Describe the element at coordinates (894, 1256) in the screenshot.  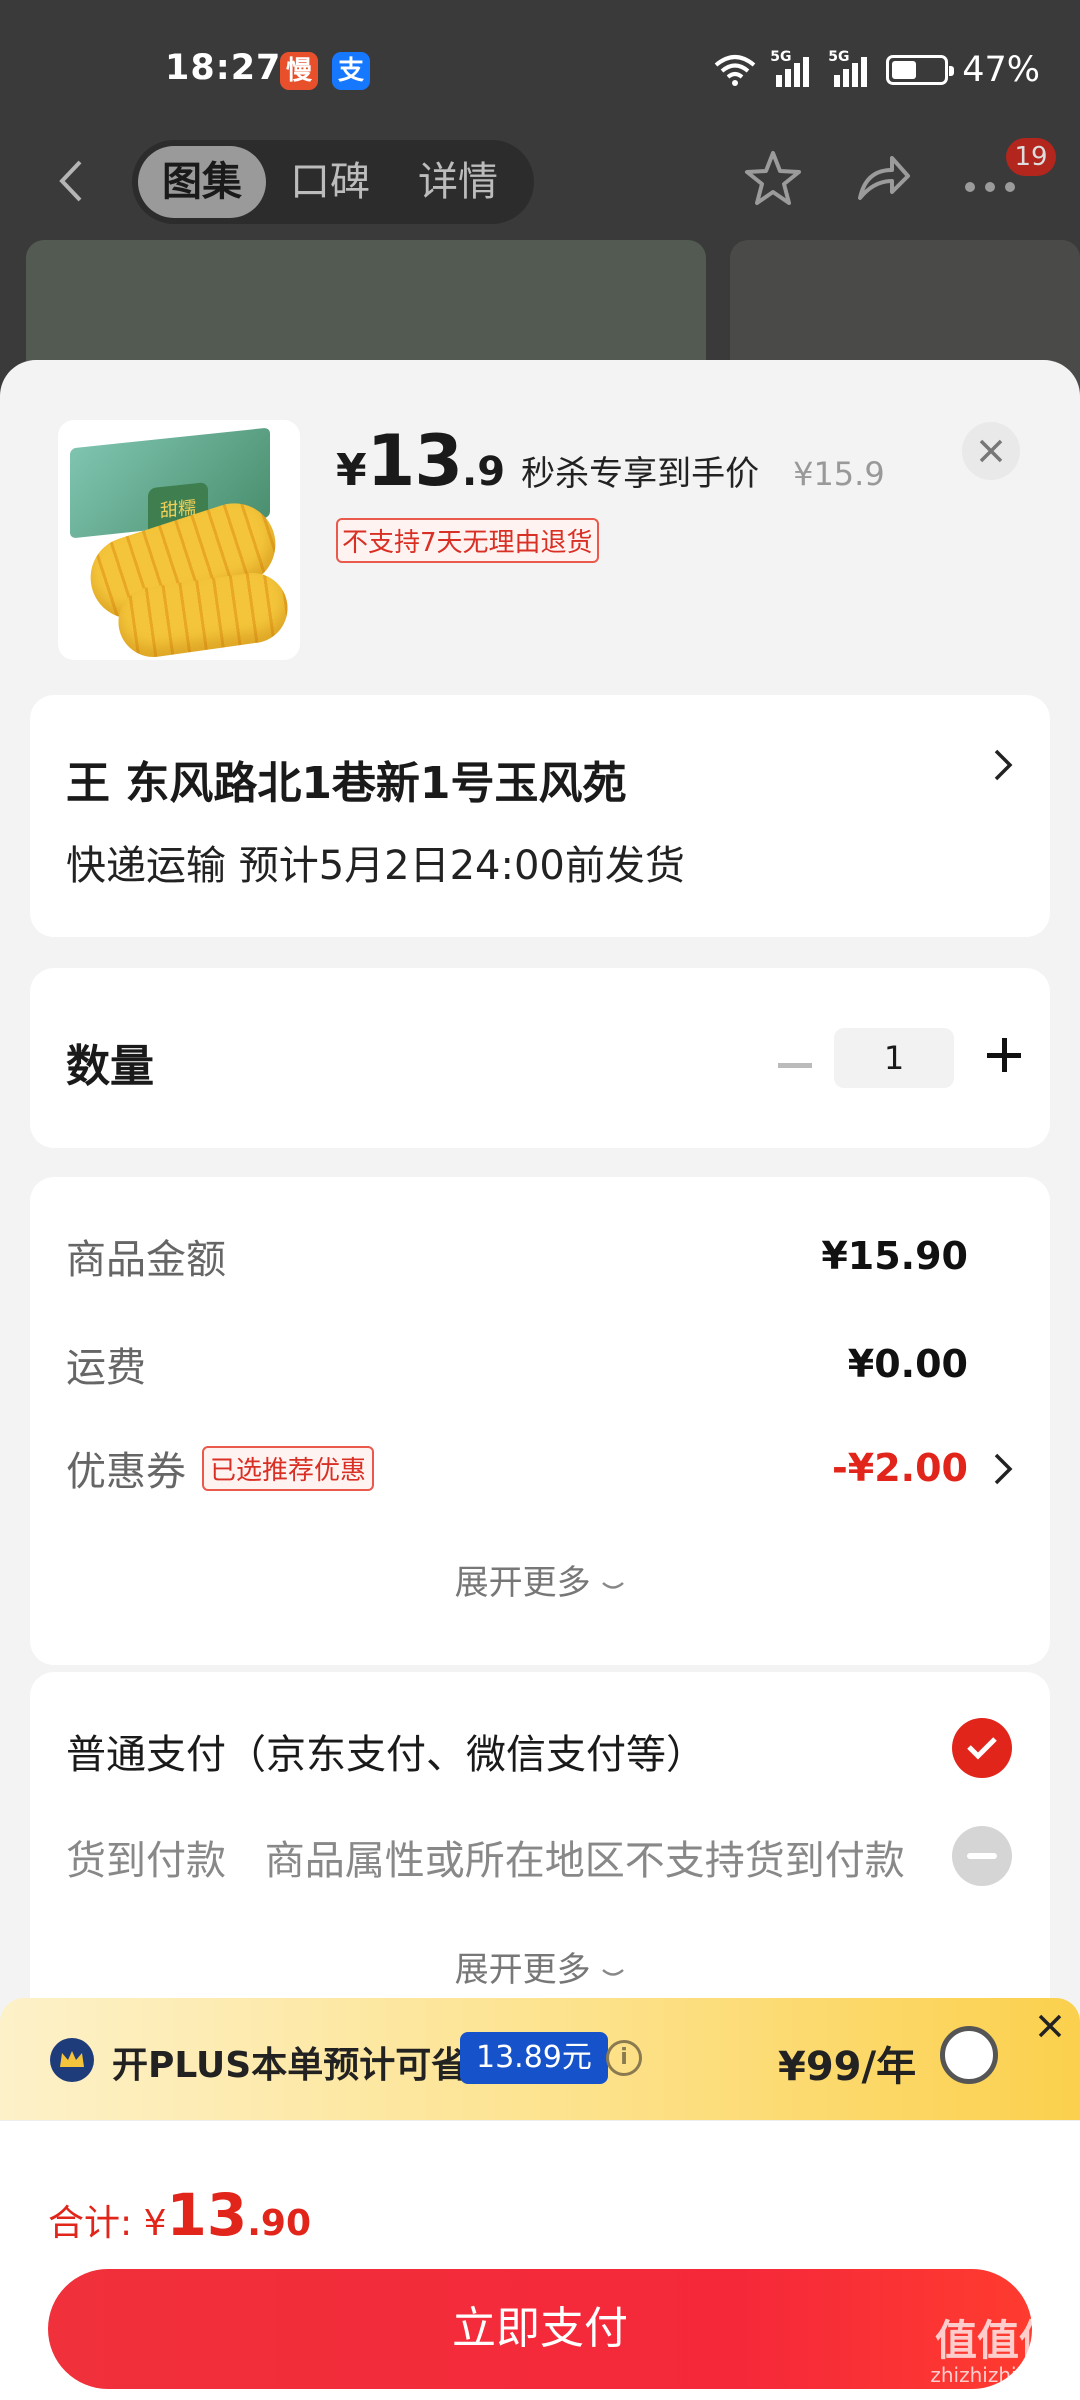
I see `goods-amount-value: ¥15.90` at that location.